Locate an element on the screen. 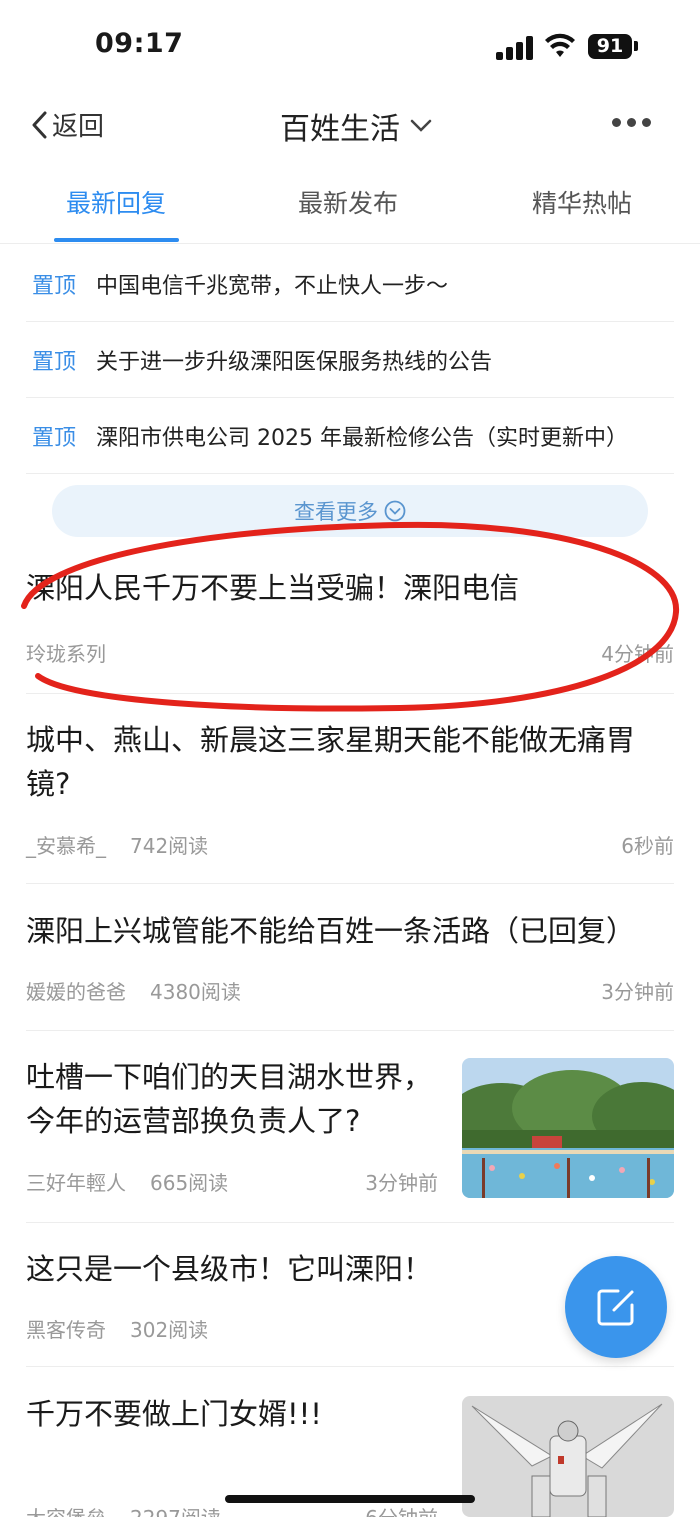 This screenshot has width=700, height=1517. post-item: 溧阳上兴城管能不能给百姓一条活路（已回复） 媛媛的爸爸 4380阅读 3分钟前 is located at coordinates (350, 970).